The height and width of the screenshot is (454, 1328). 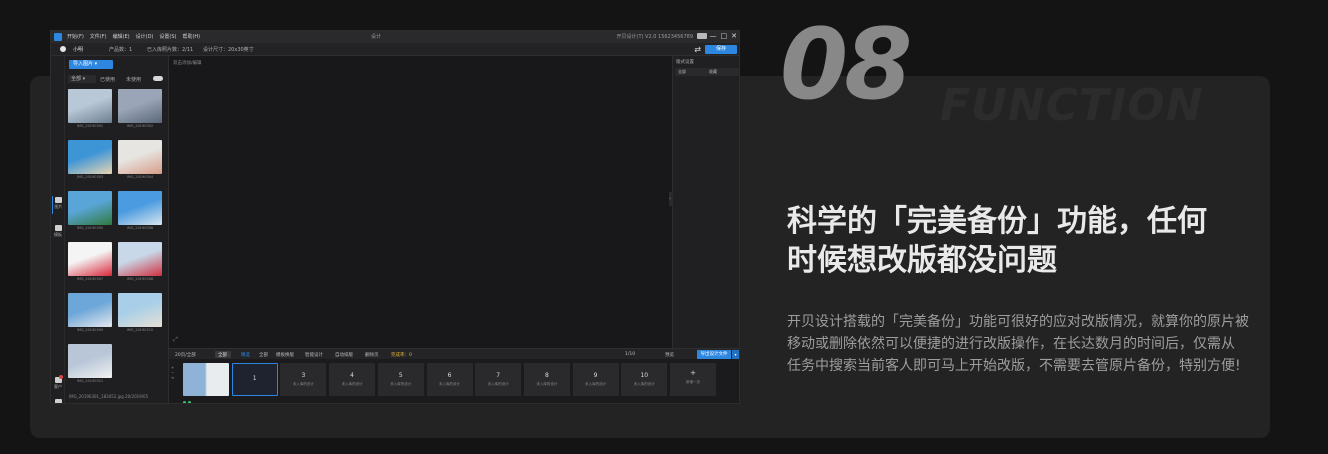 What do you see at coordinates (75, 36) in the screenshot?
I see `menu-start: 开始(F)` at bounding box center [75, 36].